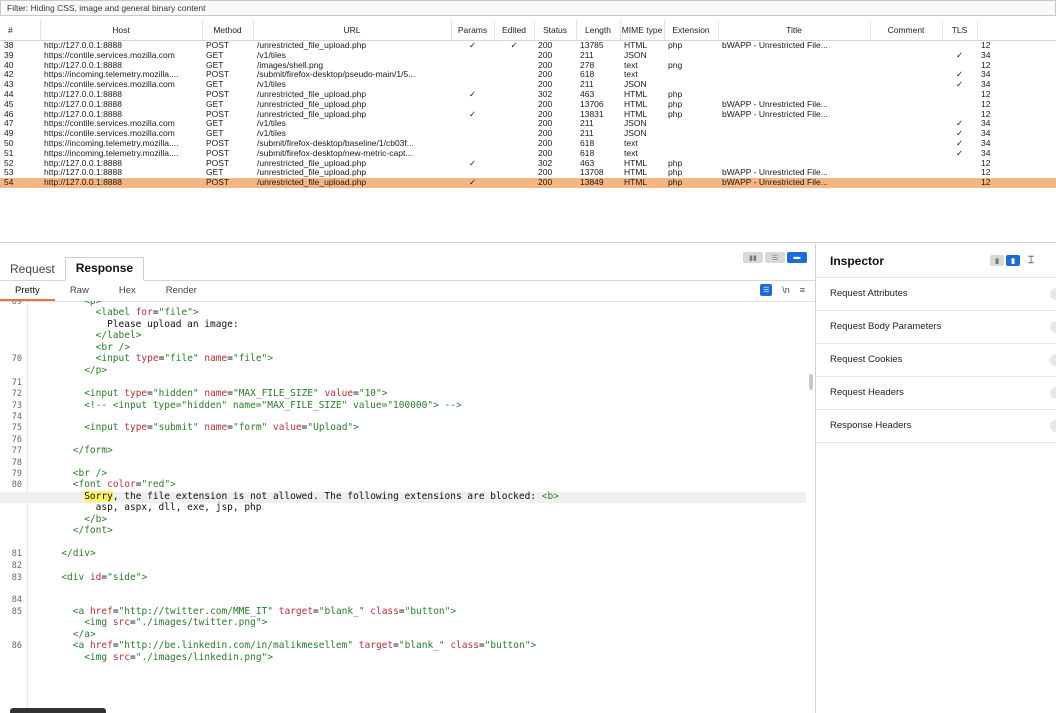 The width and height of the screenshot is (1056, 713). What do you see at coordinates (886, 326) in the screenshot?
I see `inspector-section-label: Request Body Parameters` at bounding box center [886, 326].